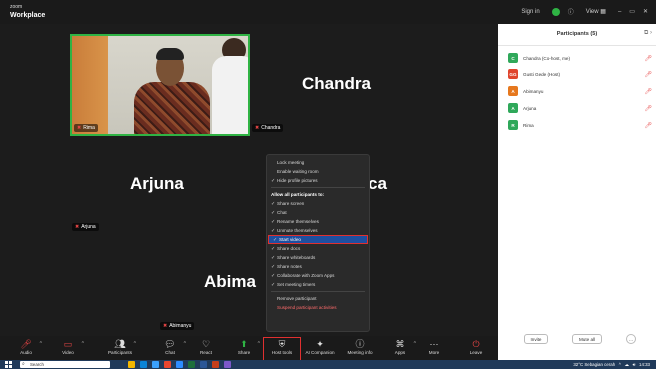 This screenshot has width=656, height=369. What do you see at coordinates (318, 291) in the screenshot?
I see `menu-divider` at bounding box center [318, 291].